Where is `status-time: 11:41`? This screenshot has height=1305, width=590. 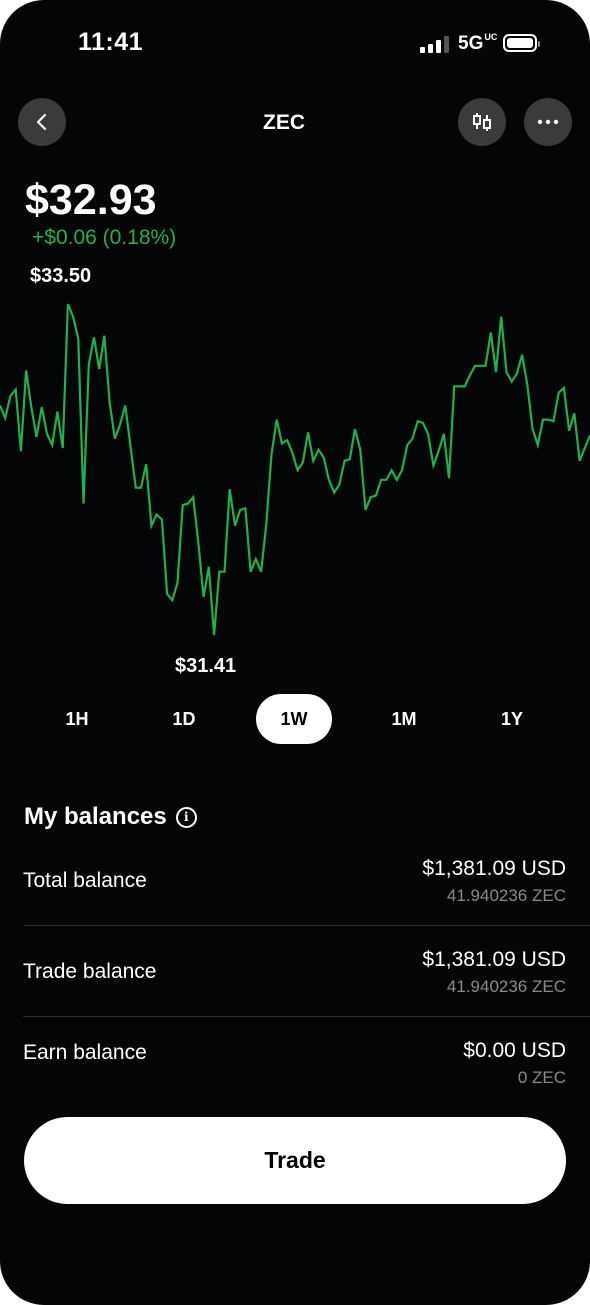 status-time: 11:41 is located at coordinates (111, 42).